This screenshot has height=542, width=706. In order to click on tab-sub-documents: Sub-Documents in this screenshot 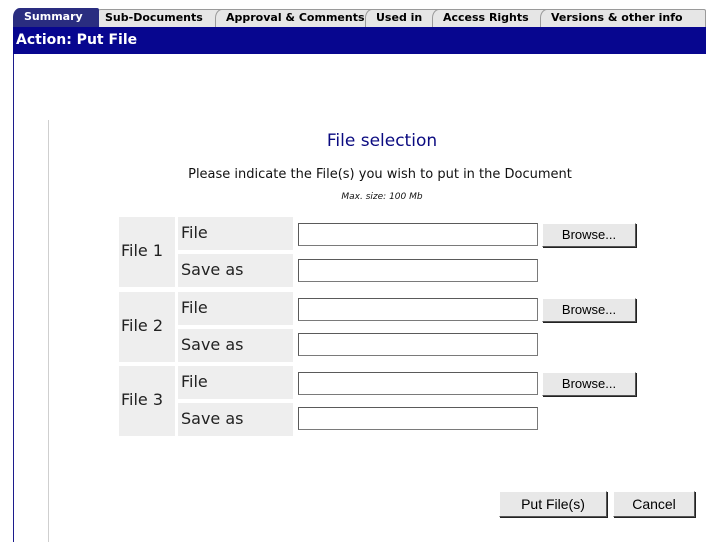, I will do `click(159, 18)`.